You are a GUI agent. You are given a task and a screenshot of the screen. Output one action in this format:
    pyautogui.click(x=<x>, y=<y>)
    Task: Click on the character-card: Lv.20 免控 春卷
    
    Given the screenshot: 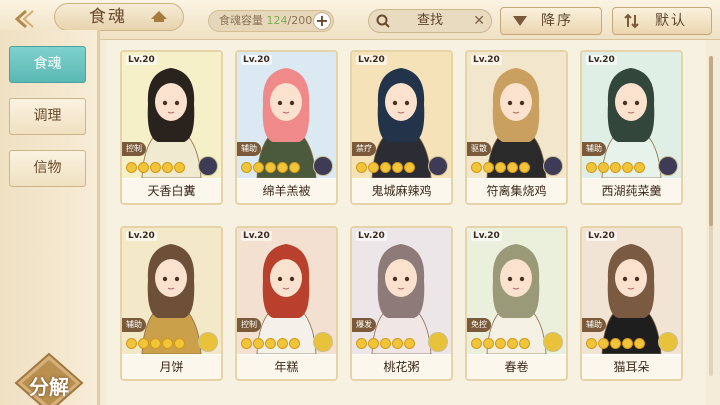 What is the action you would take?
    pyautogui.click(x=516, y=303)
    